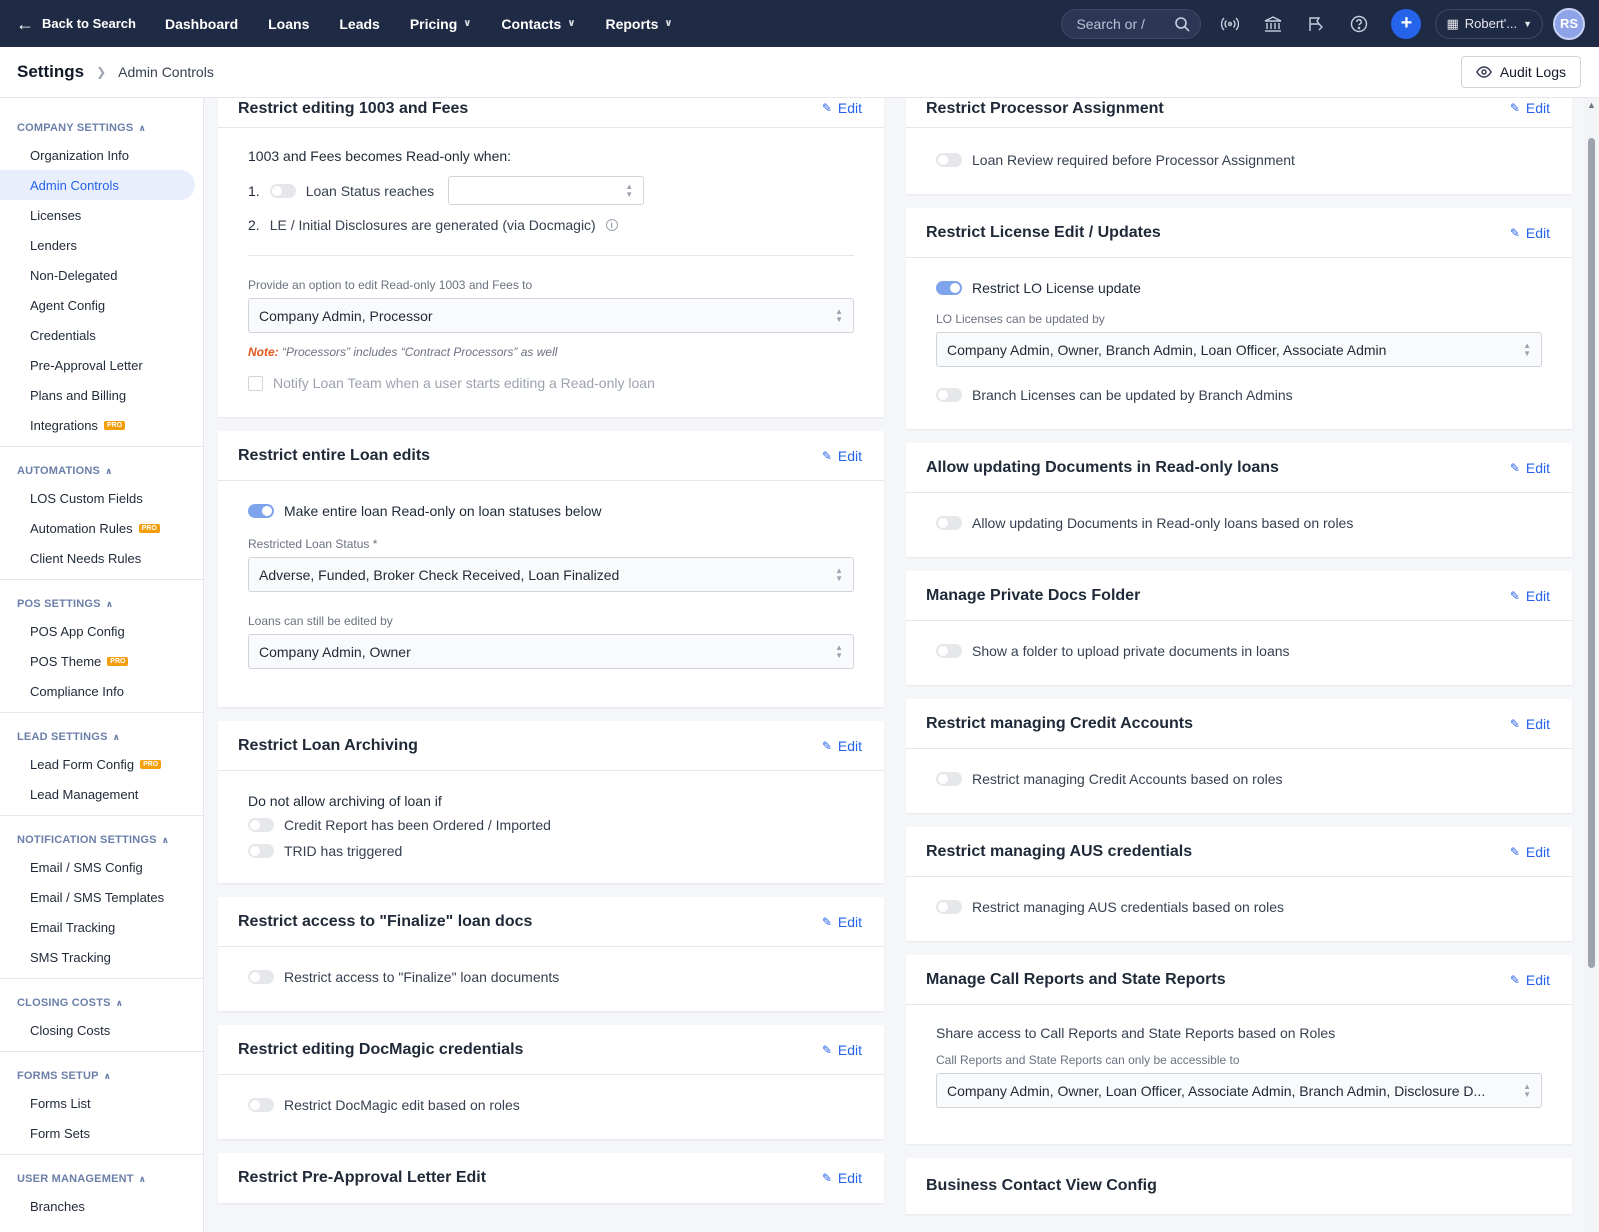 The width and height of the screenshot is (1599, 1232). I want to click on bank-icon, so click(1273, 24).